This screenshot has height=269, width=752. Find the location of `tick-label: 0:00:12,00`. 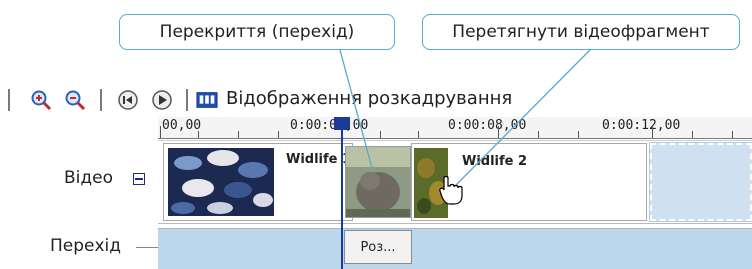

tick-label: 0:00:12,00 is located at coordinates (641, 125).